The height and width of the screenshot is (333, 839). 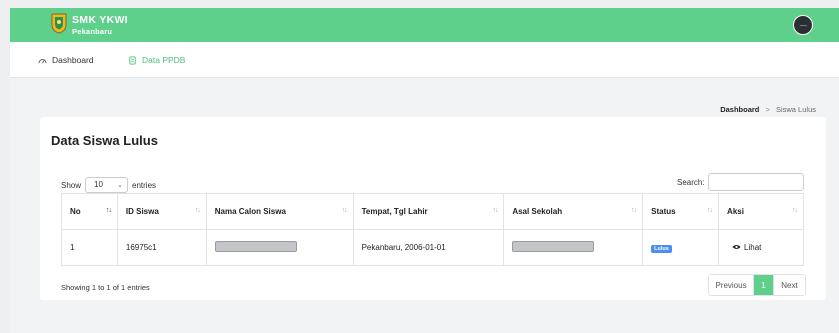 I want to click on cell-birth: Pekanbaru, 2006-01-01, so click(x=428, y=247).